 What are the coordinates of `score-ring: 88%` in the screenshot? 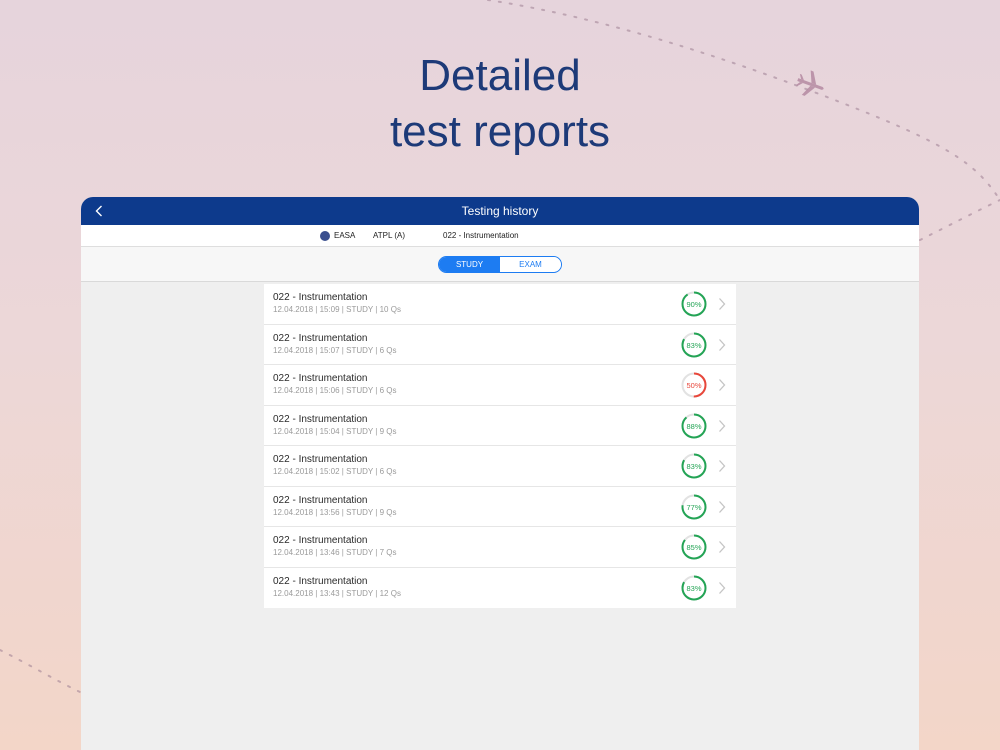 It's located at (694, 425).